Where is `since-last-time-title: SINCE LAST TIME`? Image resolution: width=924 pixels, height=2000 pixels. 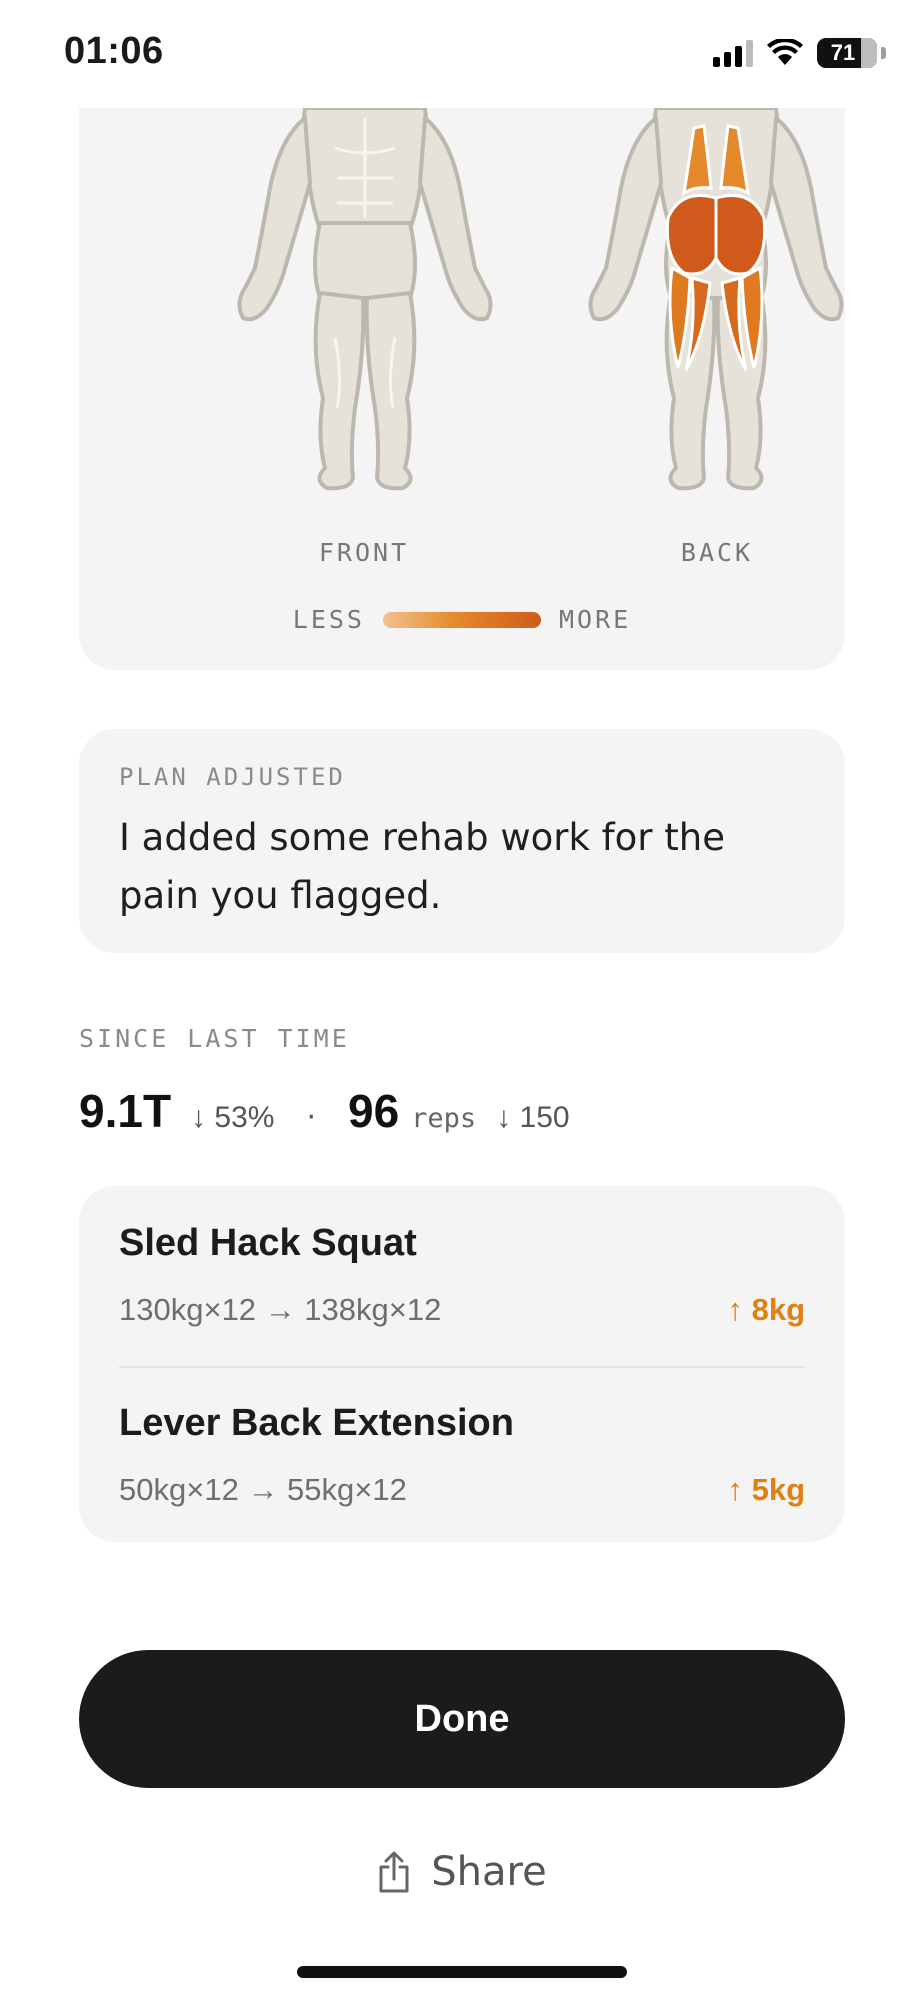 since-last-time-title: SINCE LAST TIME is located at coordinates (214, 1038).